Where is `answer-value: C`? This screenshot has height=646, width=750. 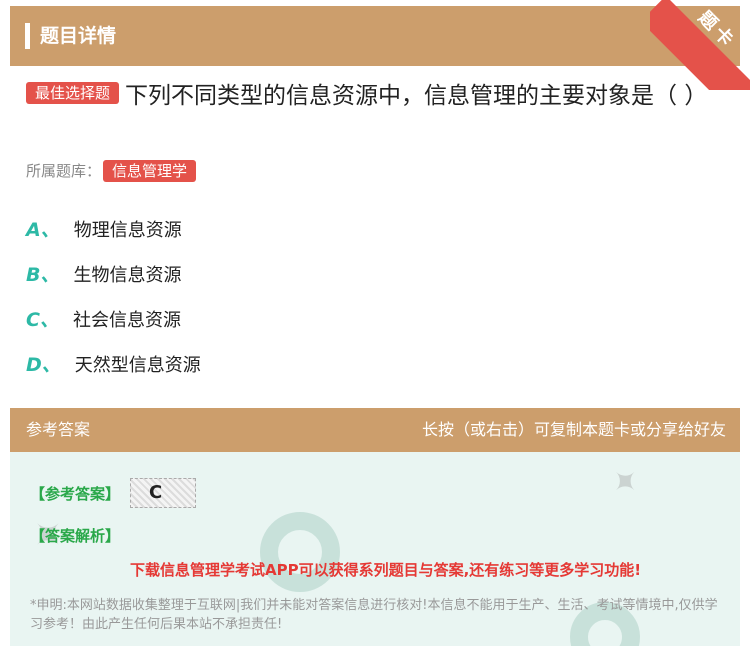 answer-value: C is located at coordinates (163, 493).